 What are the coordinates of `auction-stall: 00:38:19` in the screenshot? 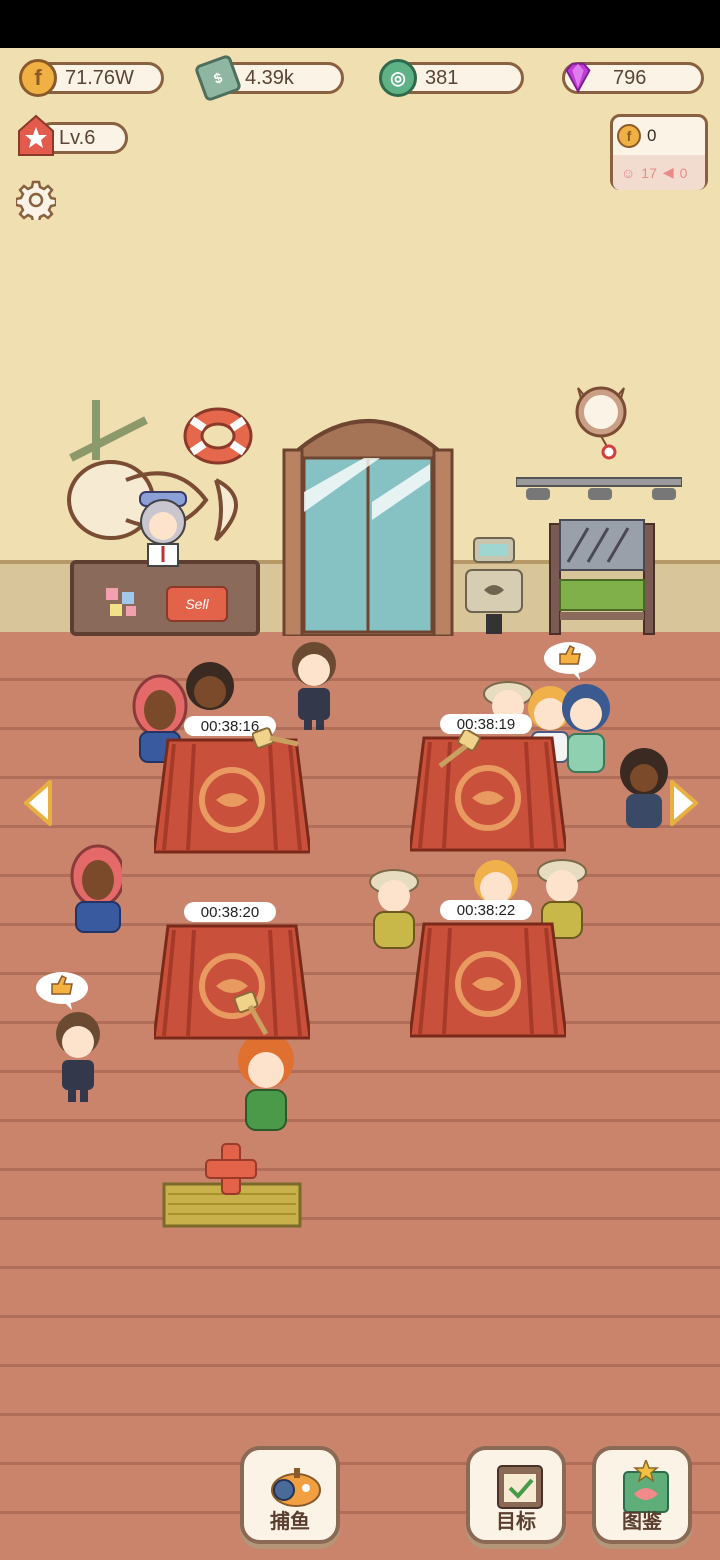 It's located at (488, 785).